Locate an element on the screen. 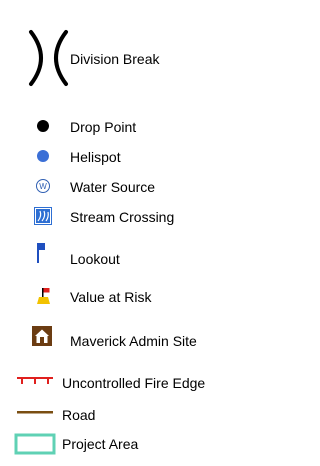  legend-label-lookout: Lookout is located at coordinates (95, 259).